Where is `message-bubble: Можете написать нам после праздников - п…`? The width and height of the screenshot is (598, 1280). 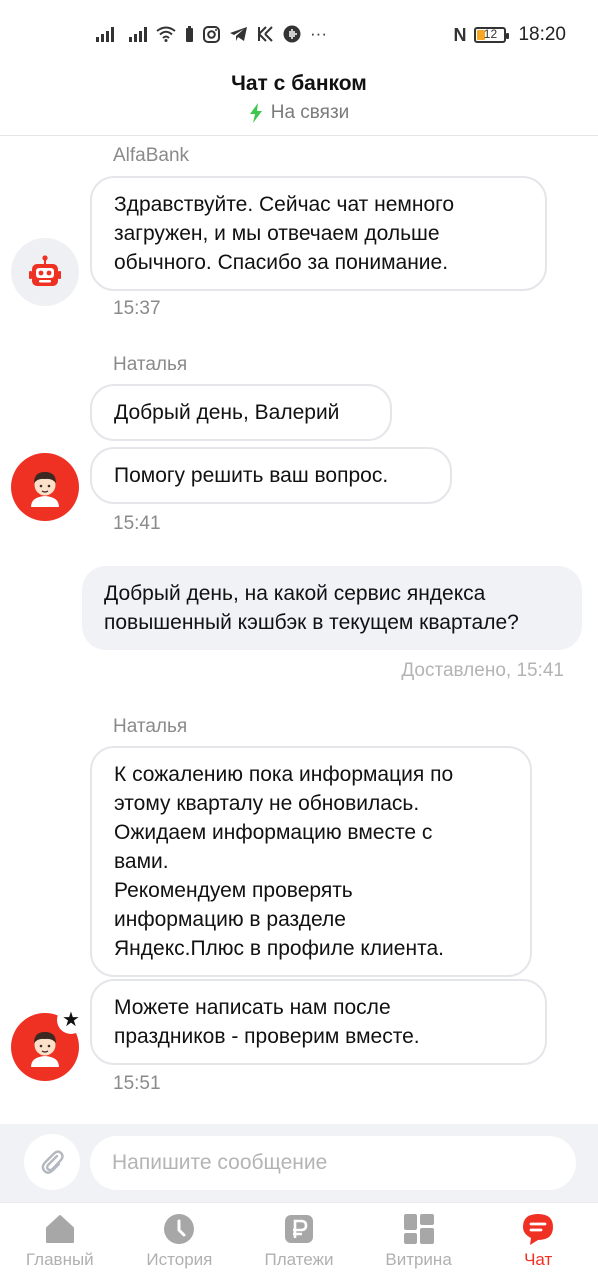 message-bubble: Можете написать нам после праздников - п… is located at coordinates (318, 1022).